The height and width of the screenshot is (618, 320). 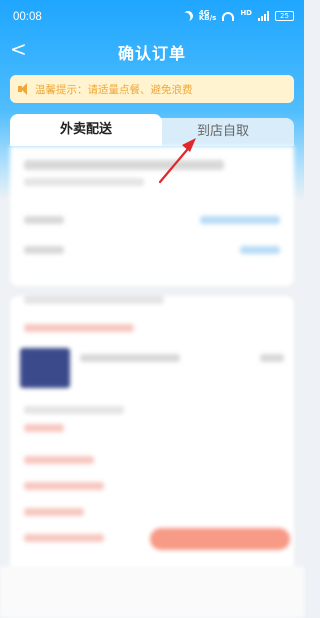 I want to click on do-not-disturb-icon, so click(x=188, y=16).